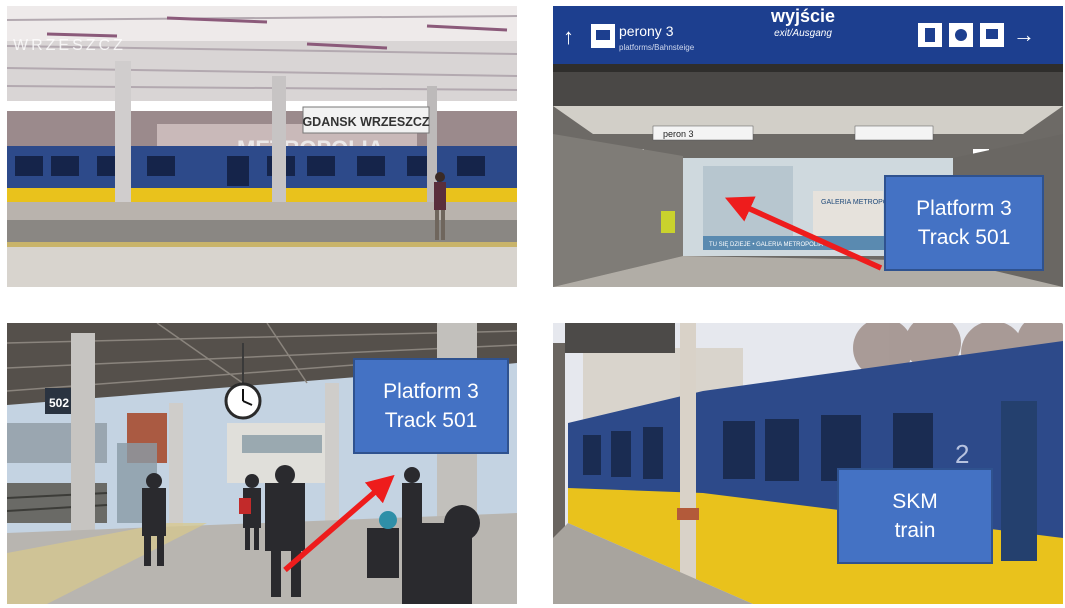  What do you see at coordinates (69, 45) in the screenshot?
I see `faded-station-sign: WRZESZCZ` at bounding box center [69, 45].